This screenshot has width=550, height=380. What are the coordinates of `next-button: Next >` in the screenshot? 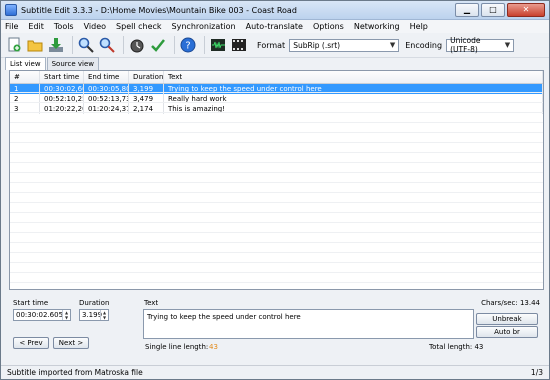 It's located at (71, 343).